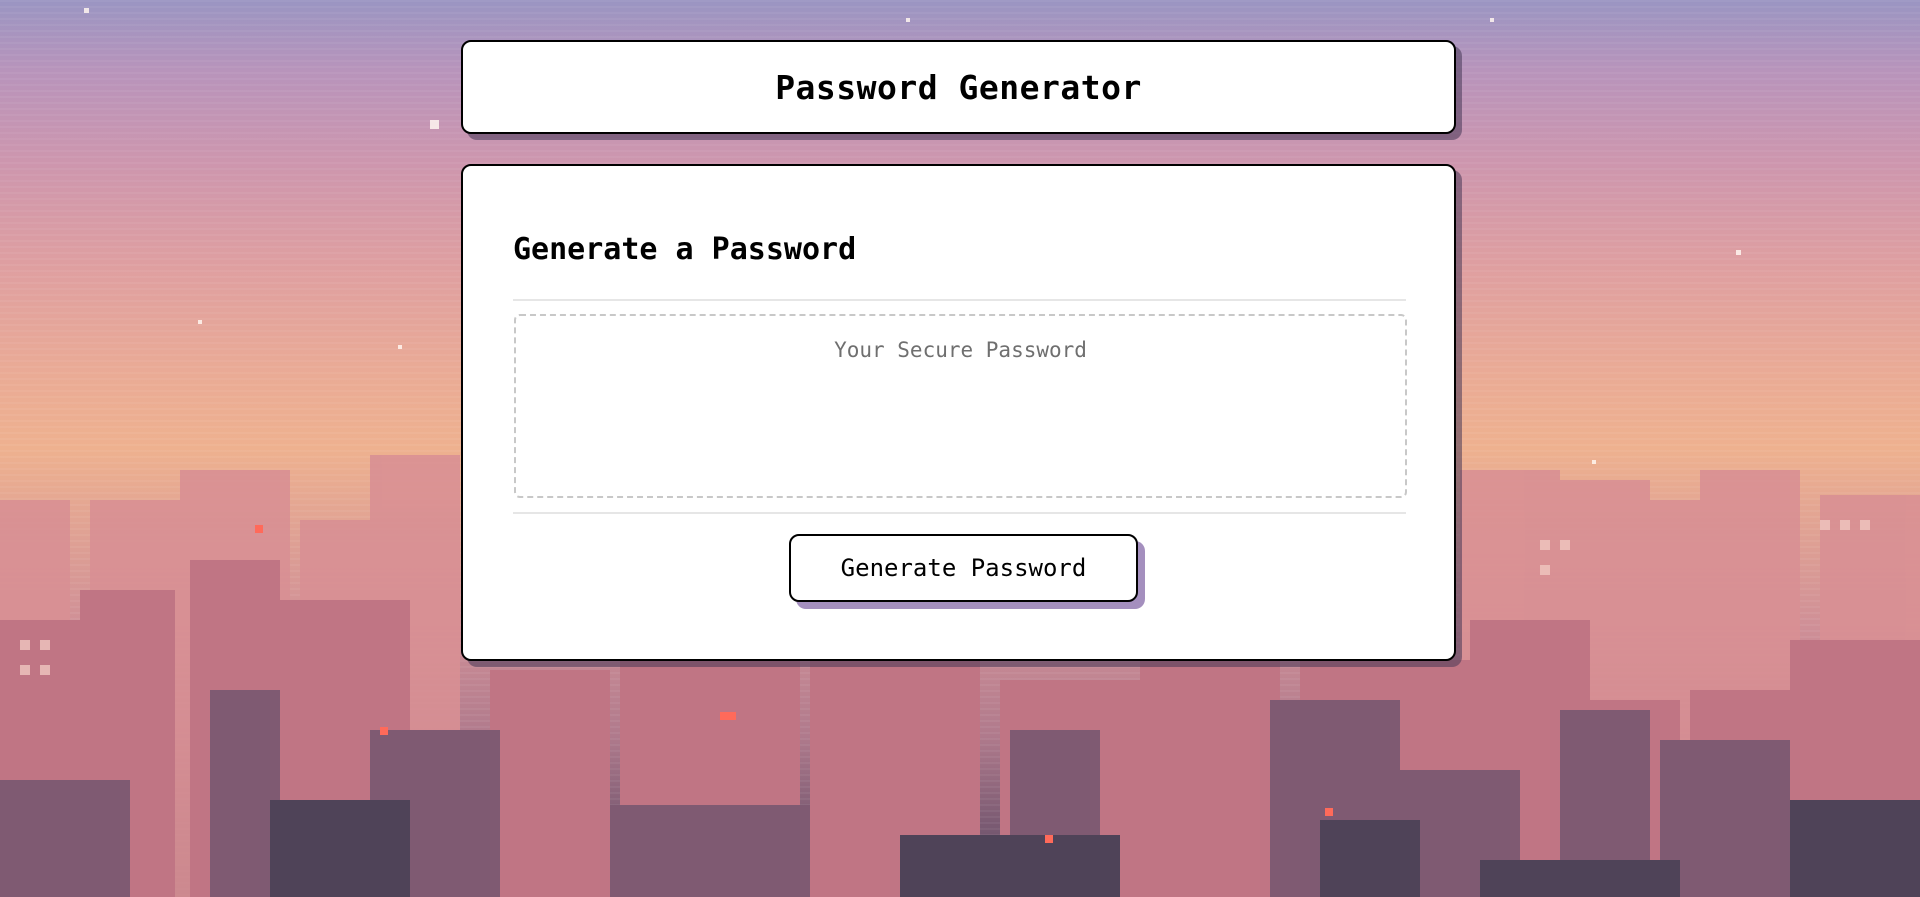  I want to click on page-title: Password Generator, so click(958, 87).